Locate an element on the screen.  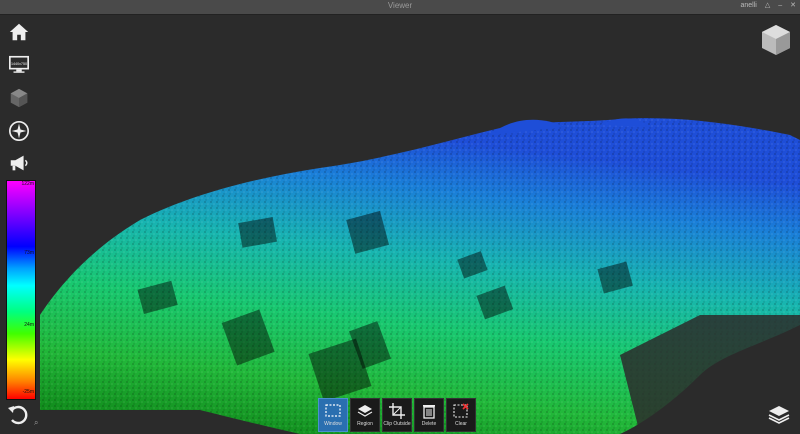
clip-outside-label: Clip Outside is located at coordinates (397, 424).